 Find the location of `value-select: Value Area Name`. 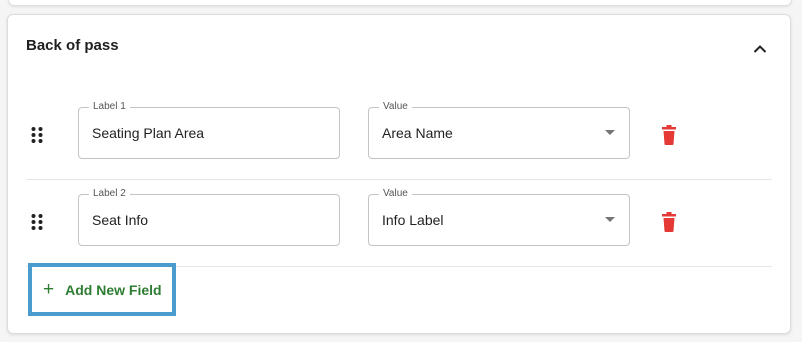

value-select: Value Area Name is located at coordinates (499, 130).